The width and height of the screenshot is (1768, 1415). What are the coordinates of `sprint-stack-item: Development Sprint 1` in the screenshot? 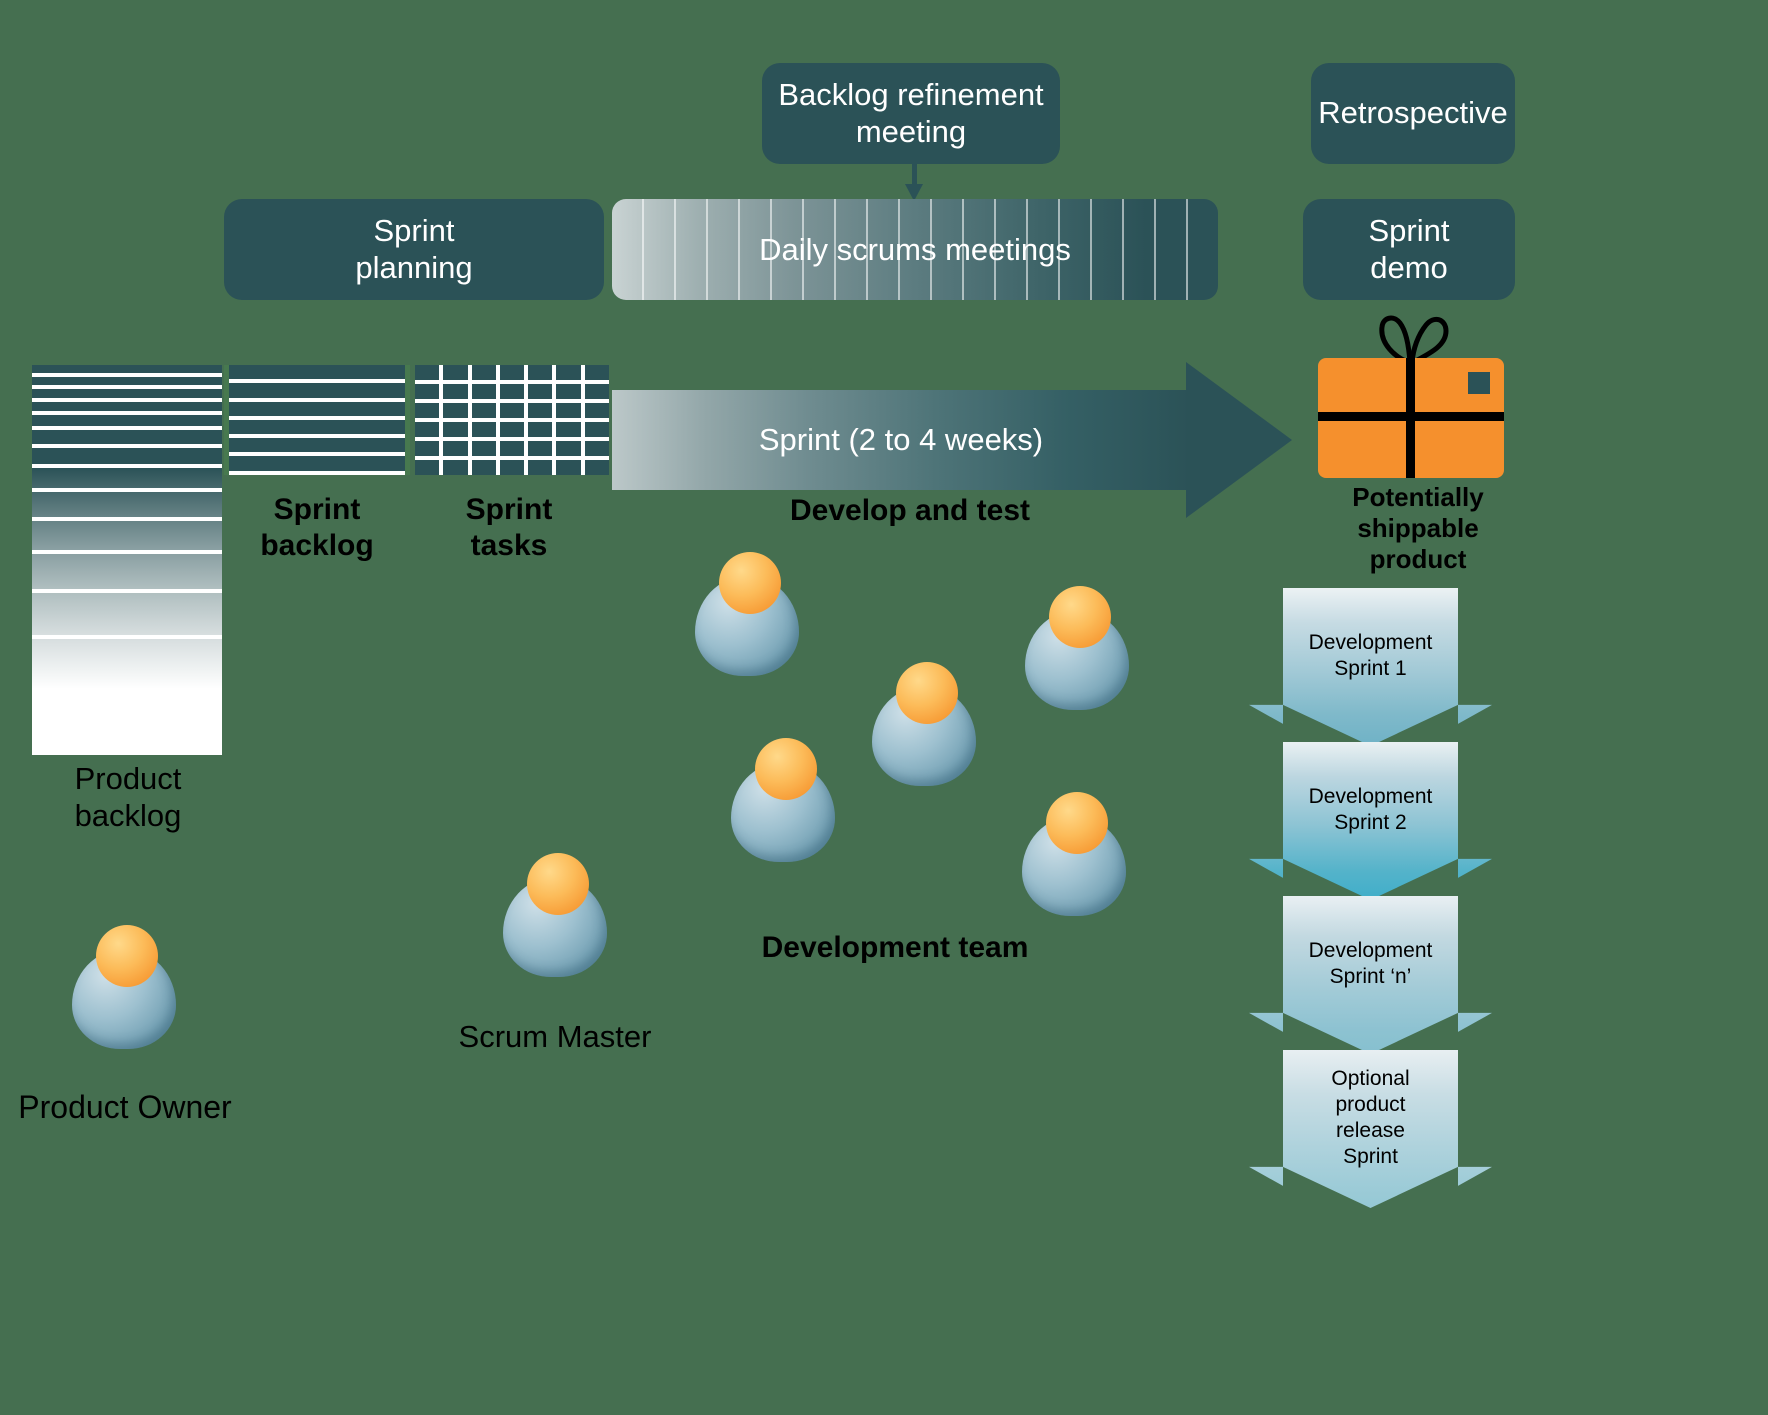 It's located at (1370, 667).